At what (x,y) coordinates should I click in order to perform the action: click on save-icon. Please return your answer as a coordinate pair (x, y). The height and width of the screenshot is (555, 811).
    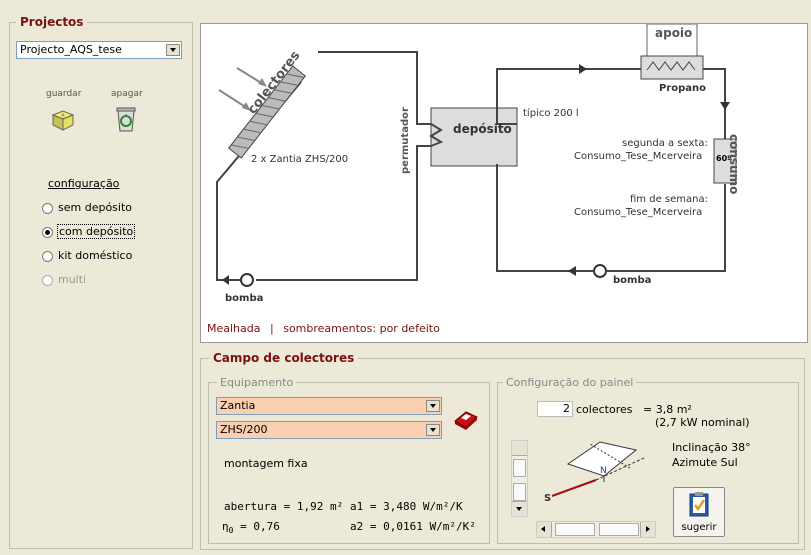
    Looking at the image, I should click on (63, 120).